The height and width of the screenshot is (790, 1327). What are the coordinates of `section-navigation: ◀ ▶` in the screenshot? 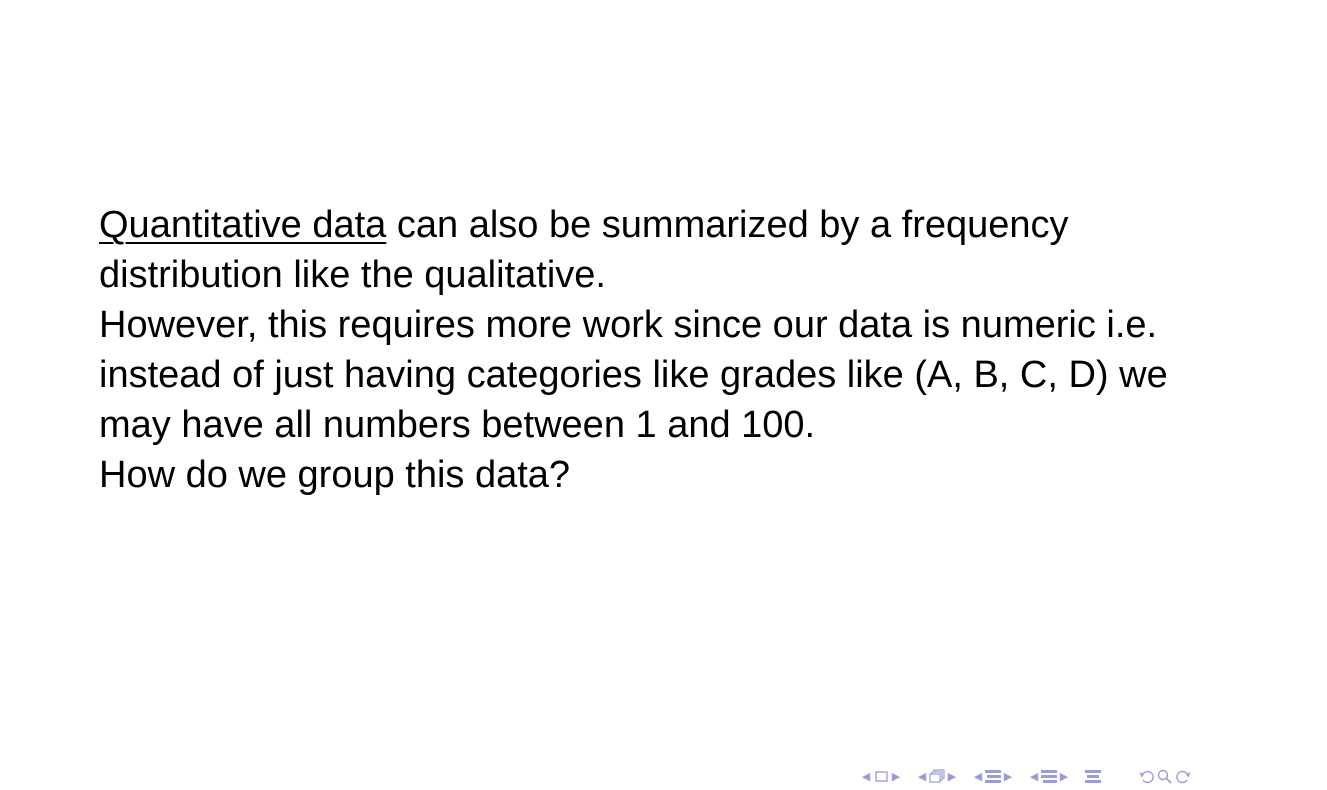 It's located at (993, 776).